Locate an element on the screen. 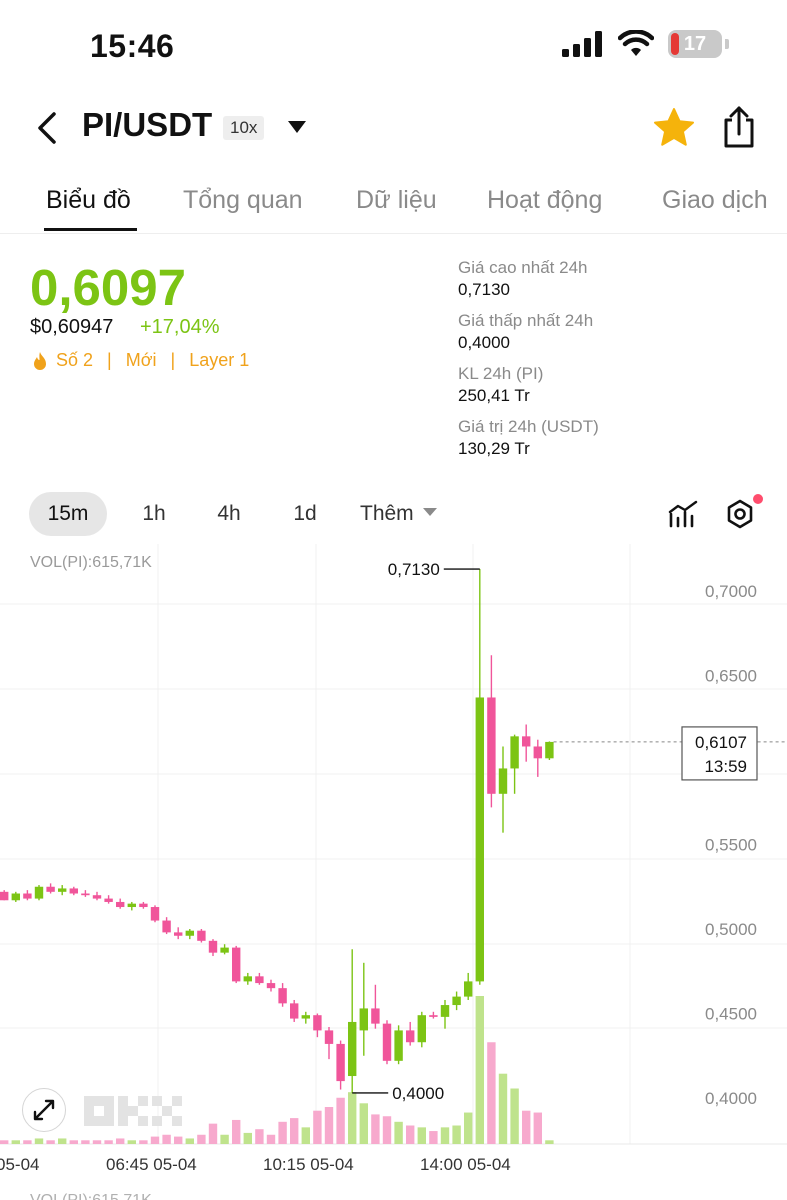  battery-text: 17 is located at coordinates (695, 43).